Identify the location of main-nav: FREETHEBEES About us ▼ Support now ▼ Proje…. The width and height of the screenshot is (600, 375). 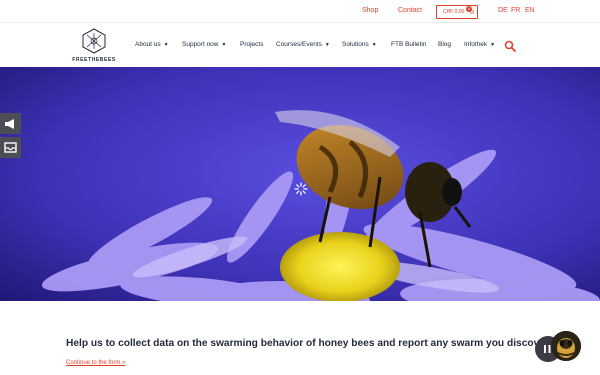
(300, 45).